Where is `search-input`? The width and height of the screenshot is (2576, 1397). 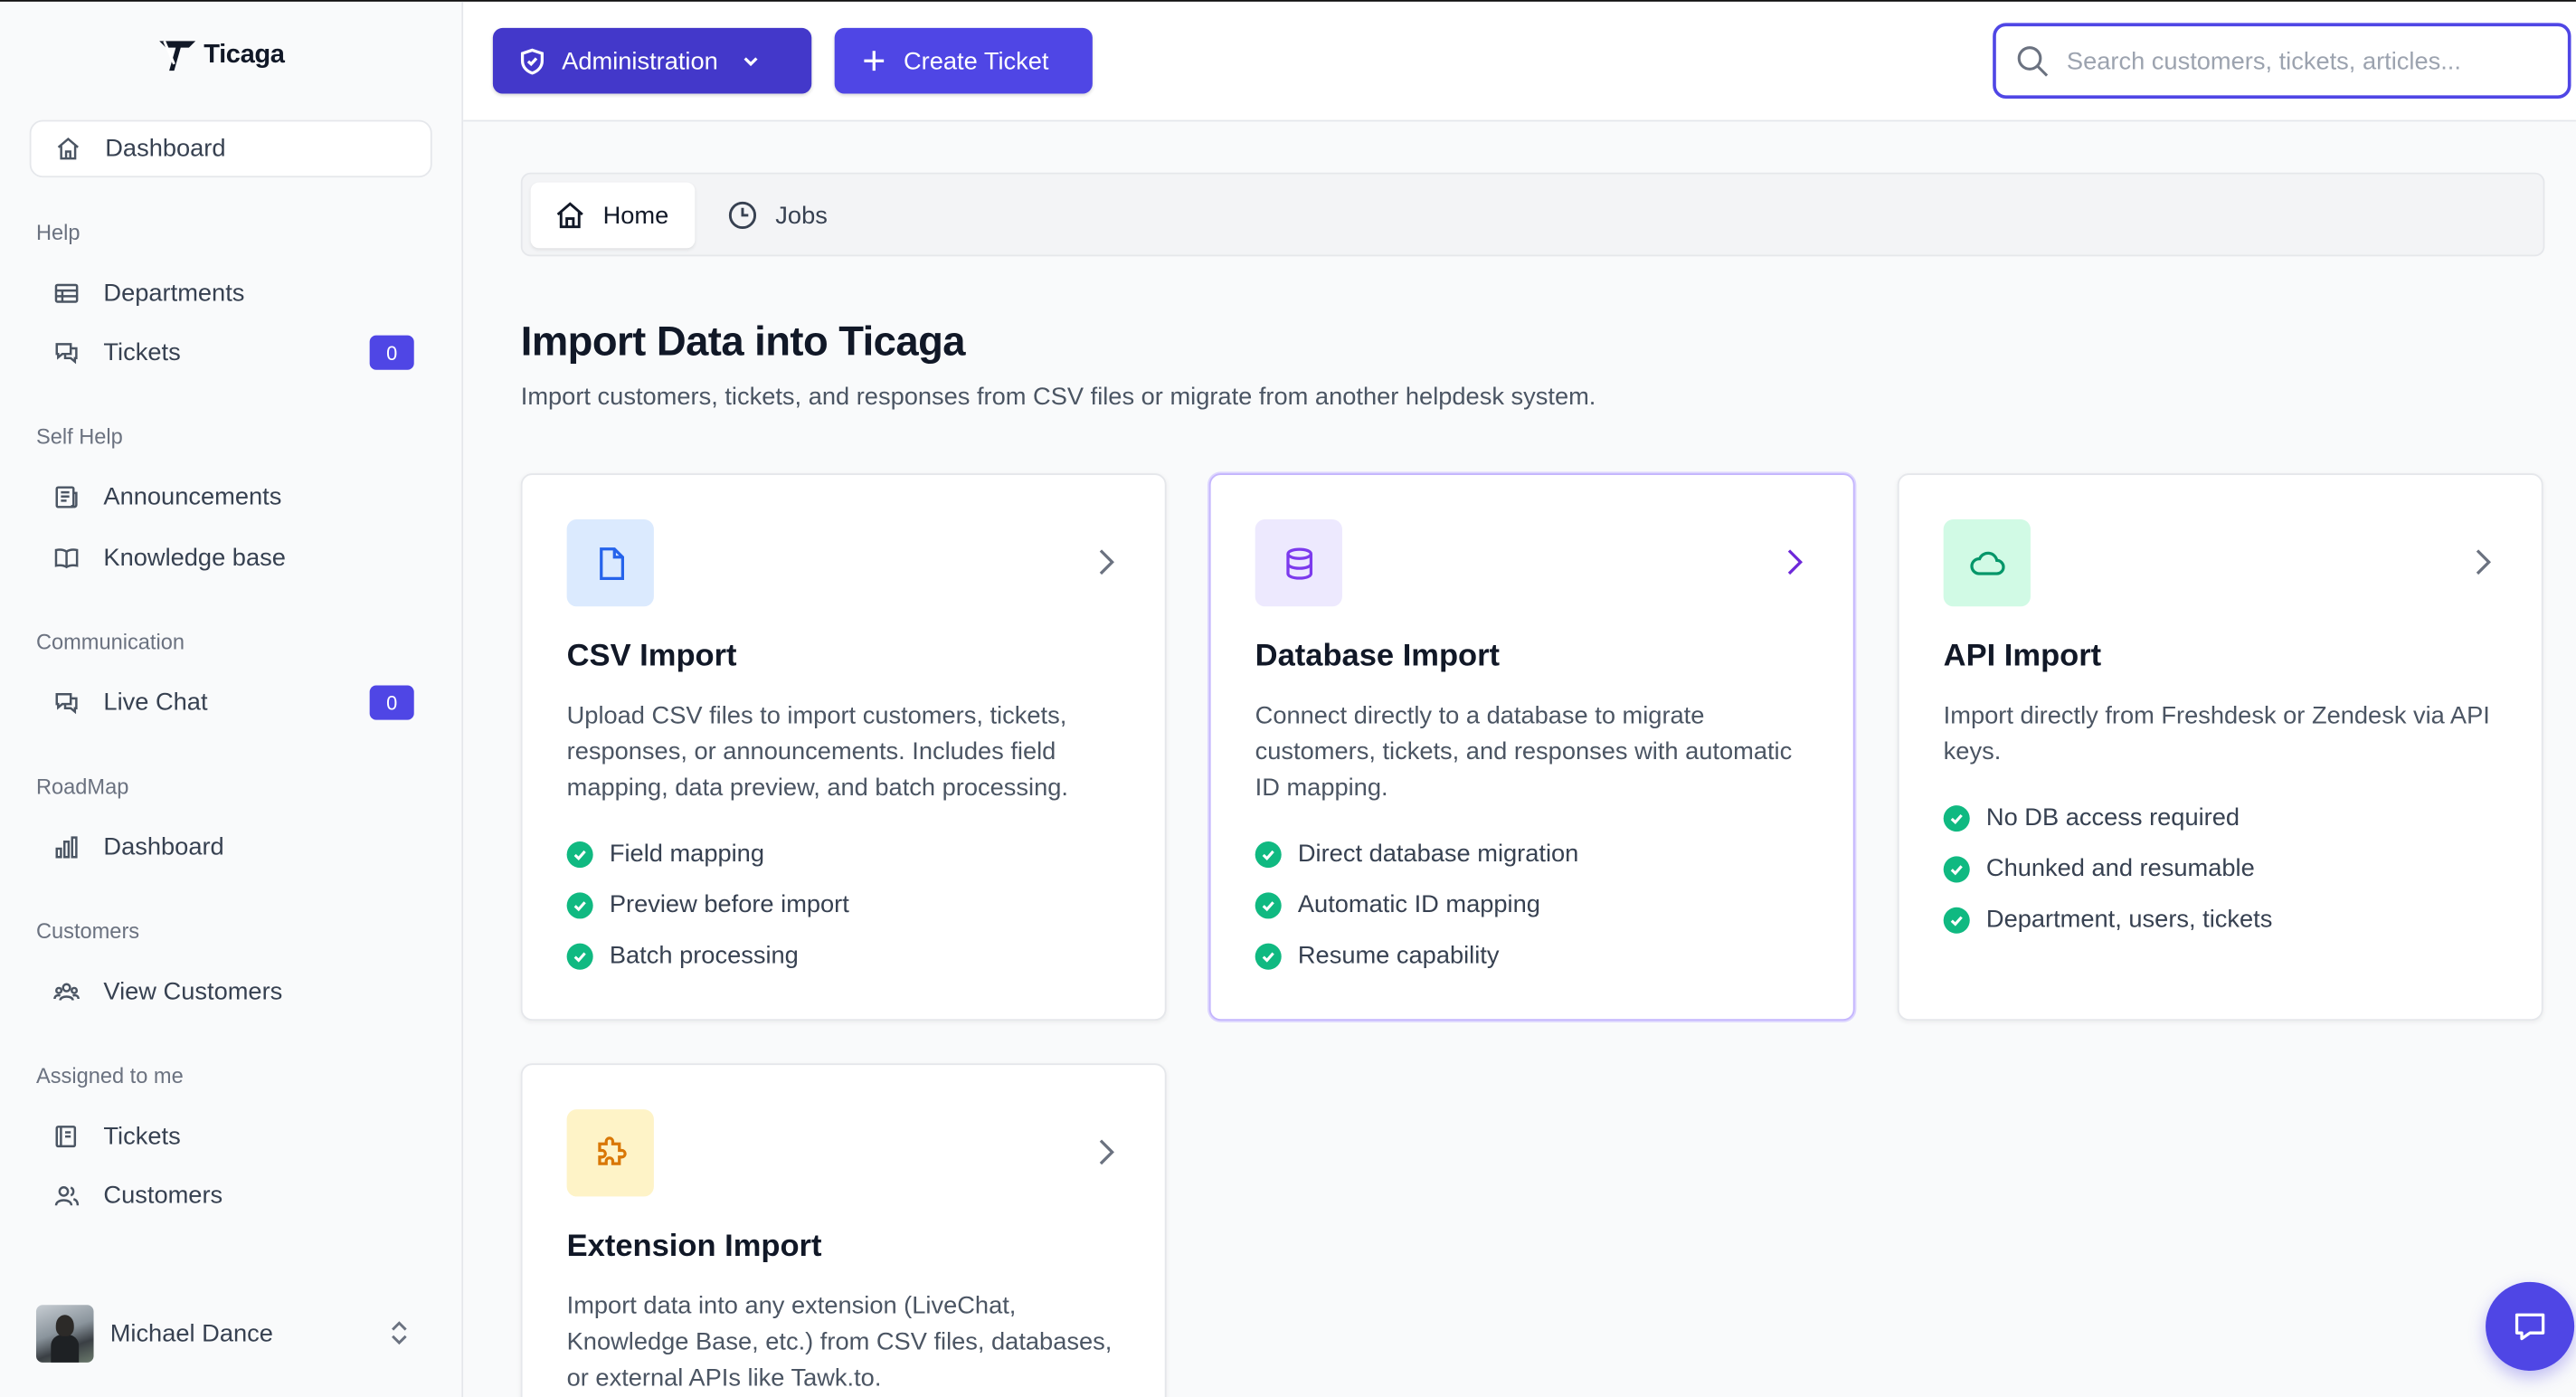
search-input is located at coordinates (2305, 60).